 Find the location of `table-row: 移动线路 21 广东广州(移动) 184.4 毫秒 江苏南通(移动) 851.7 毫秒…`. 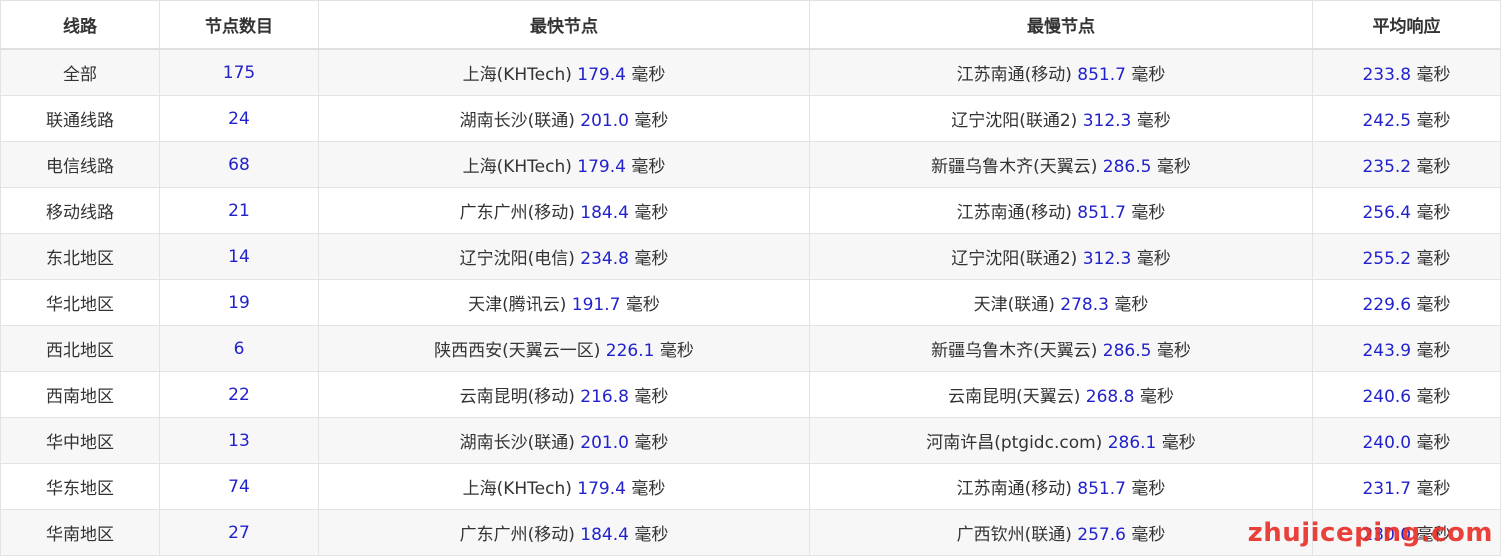

table-row: 移动线路 21 广东广州(移动) 184.4 毫秒 江苏南通(移动) 851.7 毫秒… is located at coordinates (750, 210).